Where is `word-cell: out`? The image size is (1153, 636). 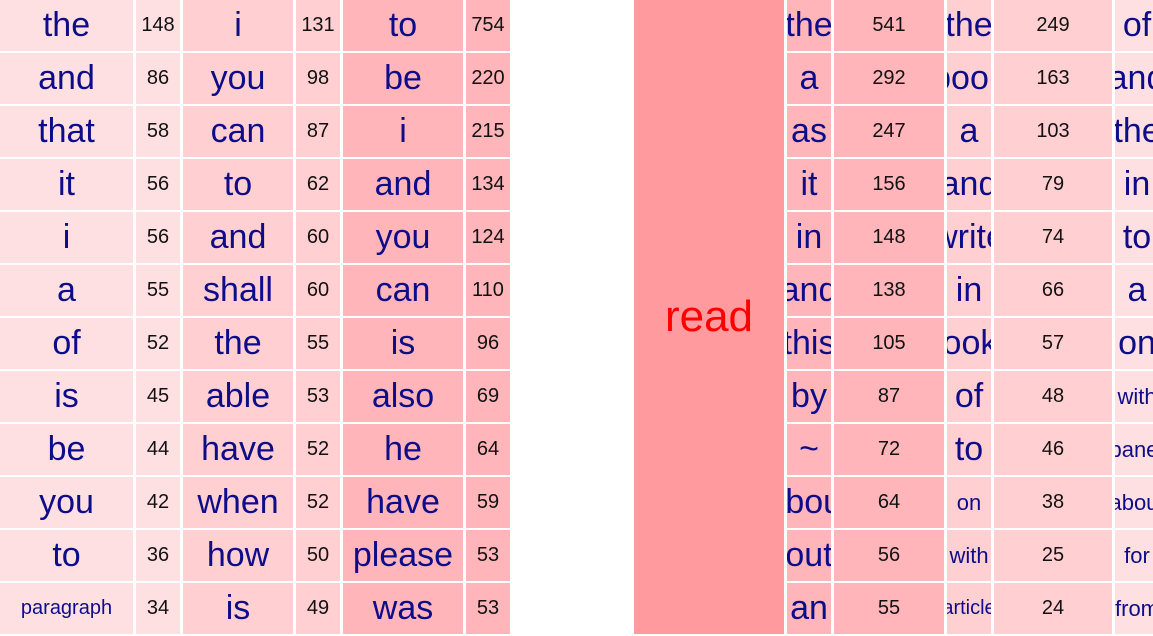
word-cell: out is located at coordinates (809, 555).